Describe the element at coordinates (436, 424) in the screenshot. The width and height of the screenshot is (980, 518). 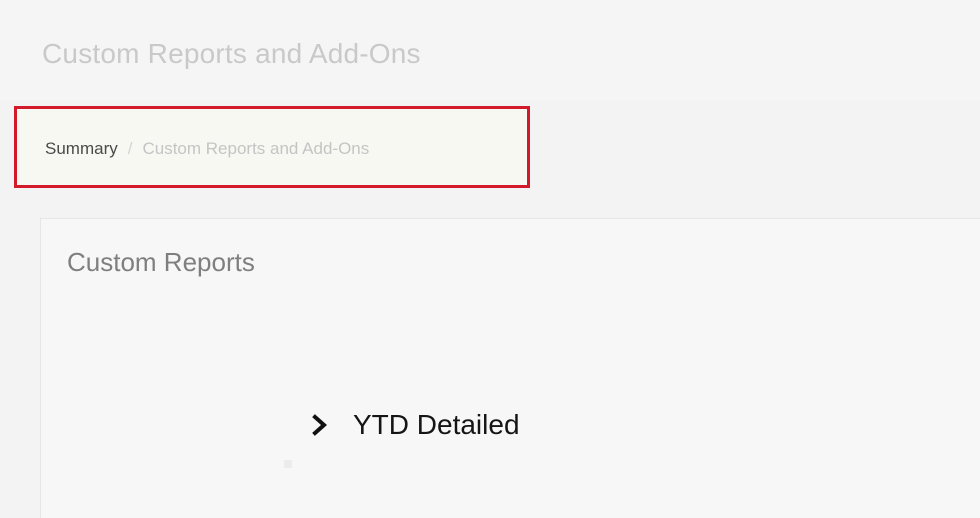
I see `report-item-label: YTD Detailed` at that location.